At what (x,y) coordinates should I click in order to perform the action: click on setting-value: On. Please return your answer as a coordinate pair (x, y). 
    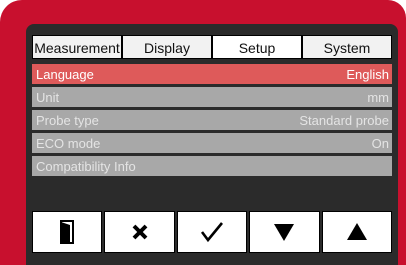
    Looking at the image, I should click on (380, 143).